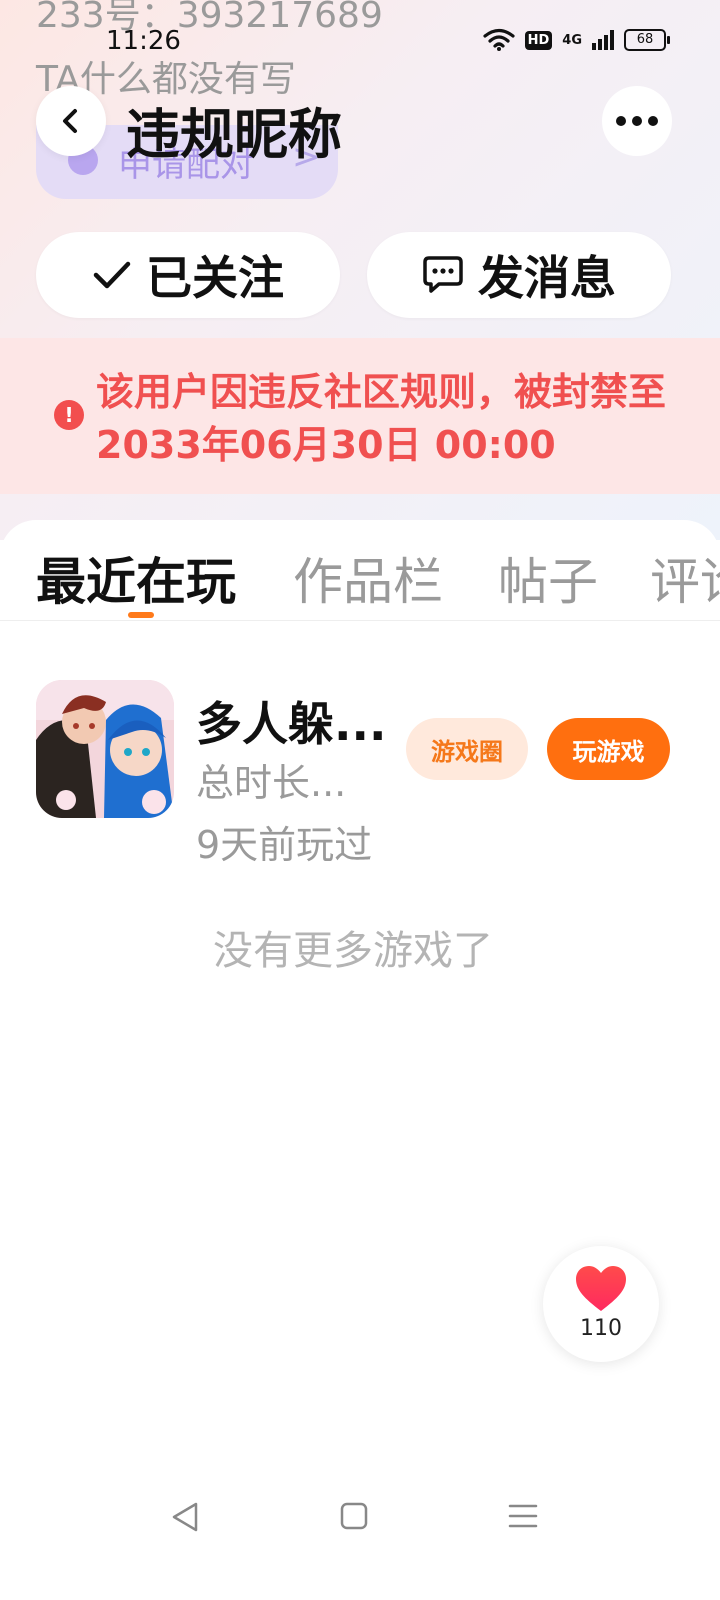 The height and width of the screenshot is (1600, 720). I want to click on status-icons: HD 4G 68, so click(576, 40).